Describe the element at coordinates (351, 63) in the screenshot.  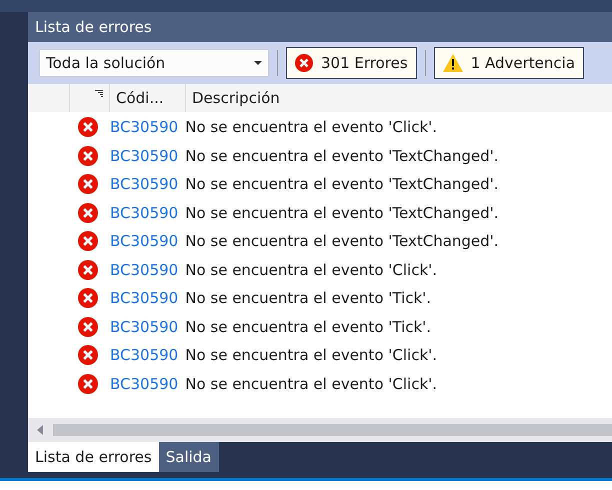
I see `errors-filter-button: 301 Errores` at that location.